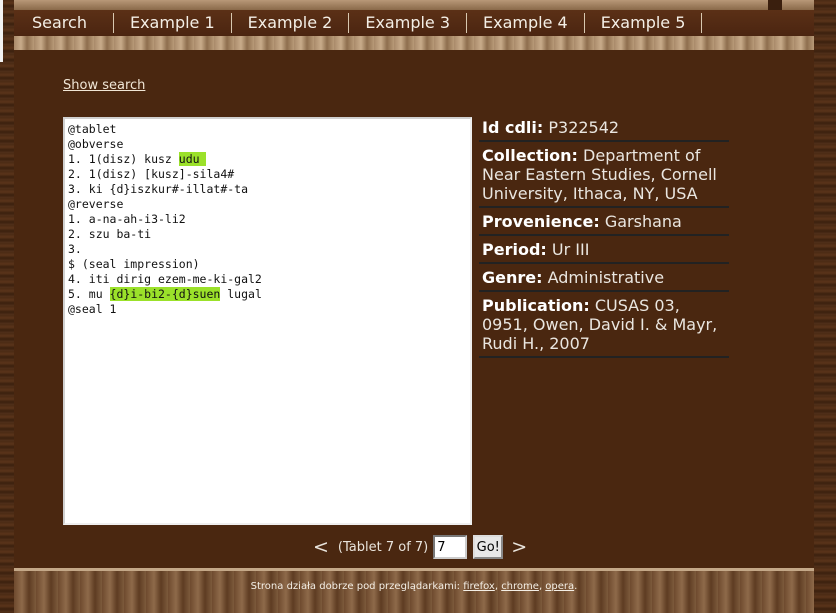 The height and width of the screenshot is (613, 836). I want to click on metadata-row: Provenience: Garshana, so click(604, 222).